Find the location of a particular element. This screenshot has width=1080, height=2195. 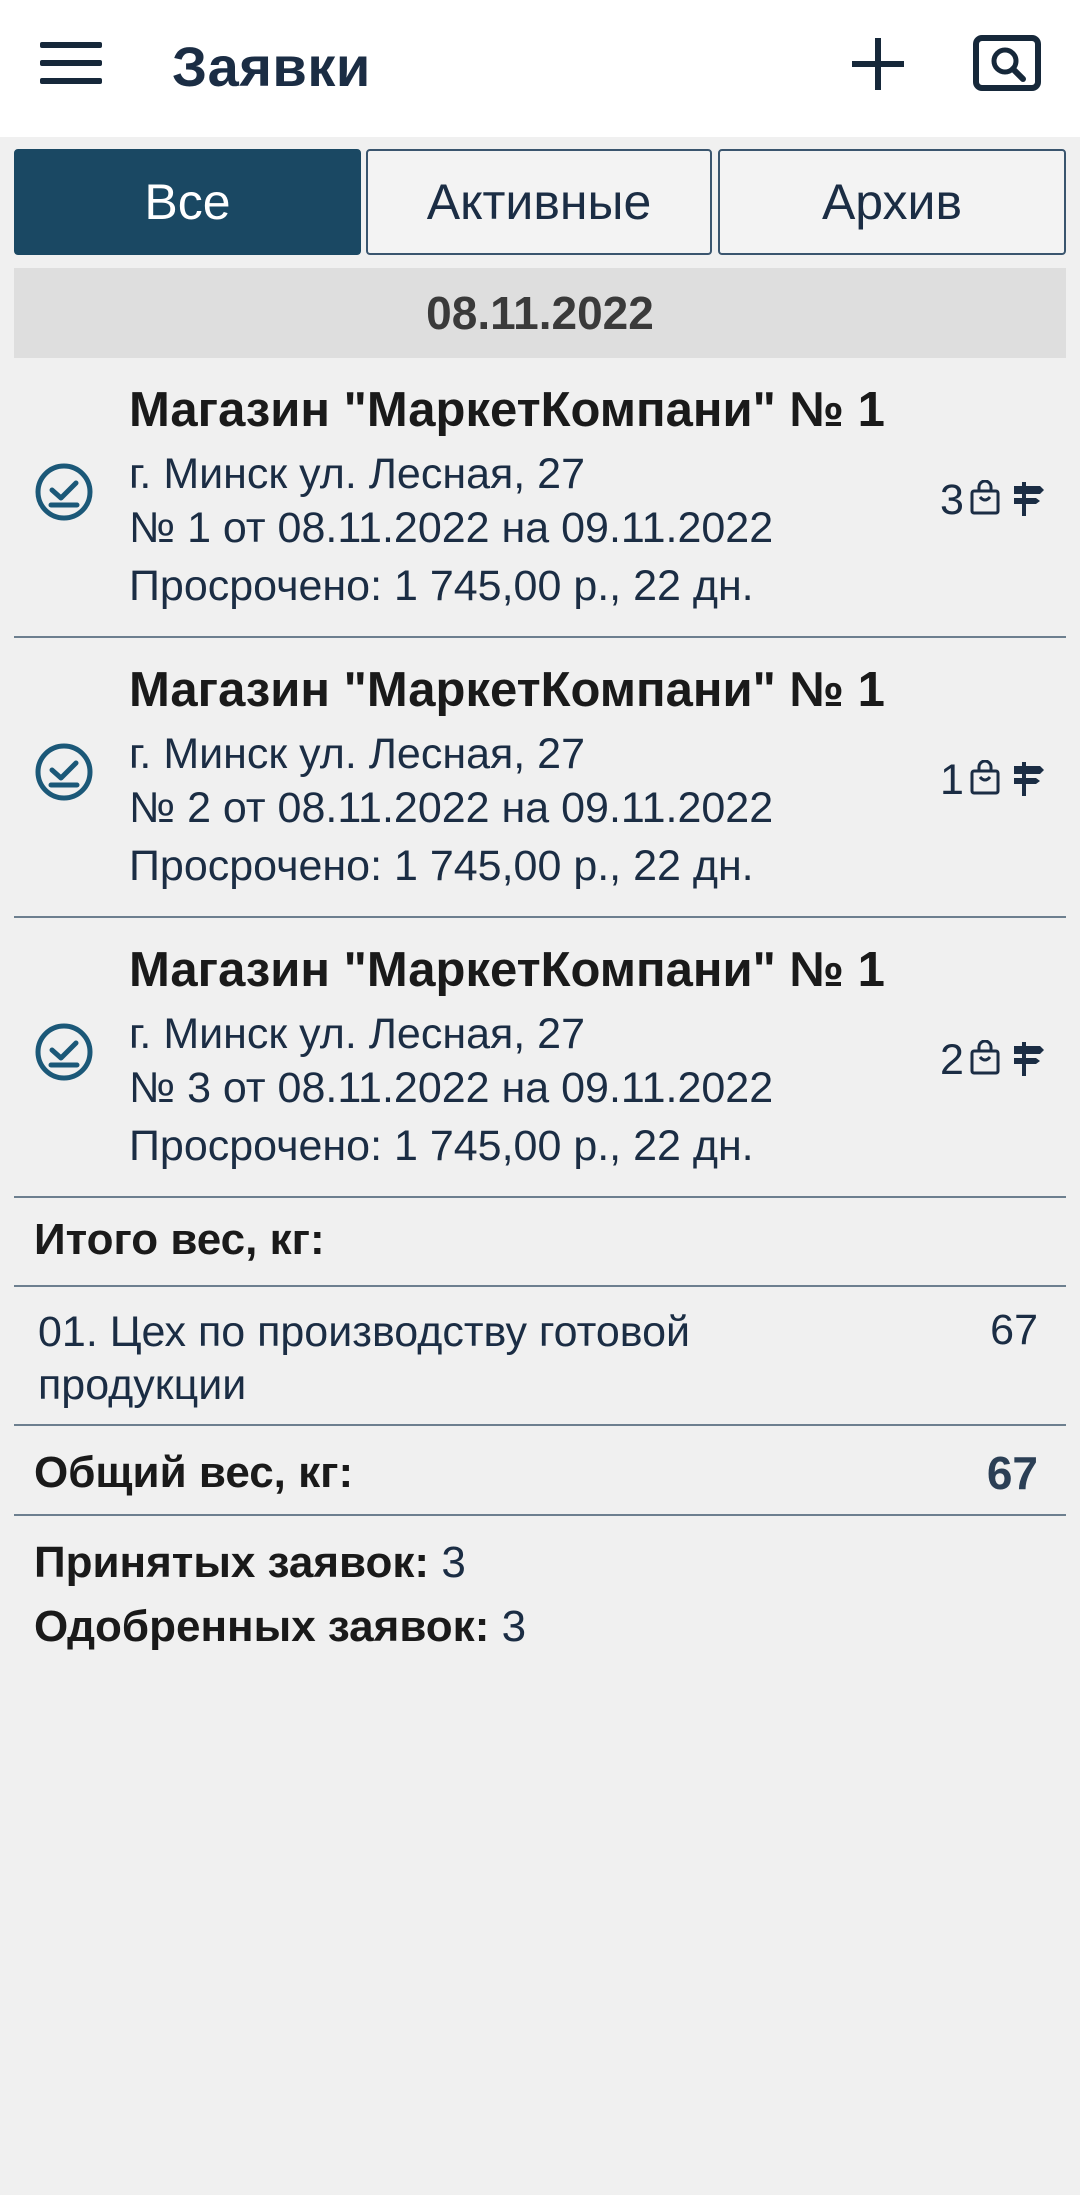

search-icon is located at coordinates (1007, 63).